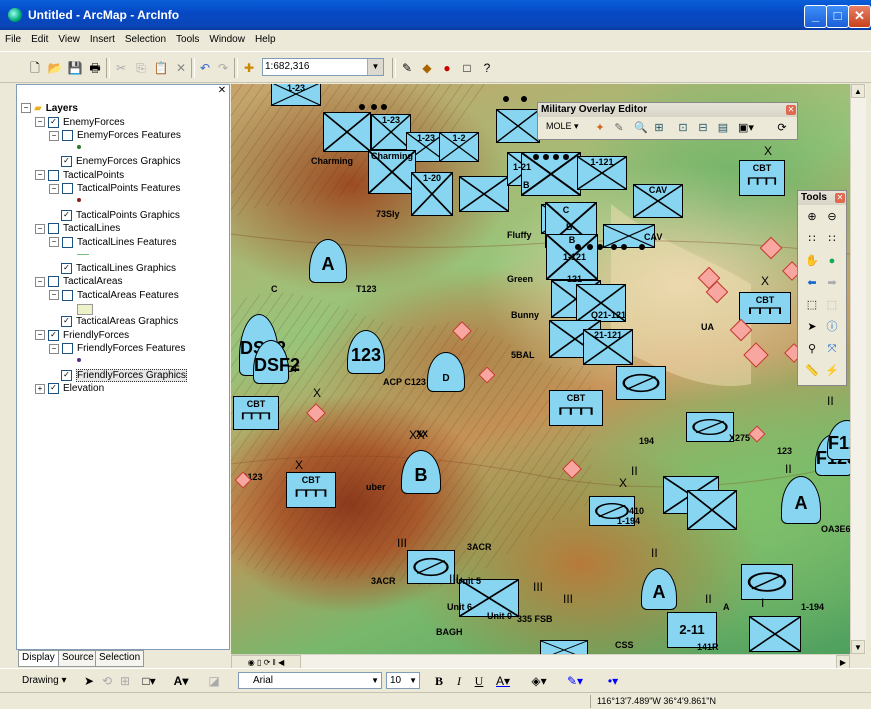  I want to click on properties-icon: ⊞, so click(659, 128).